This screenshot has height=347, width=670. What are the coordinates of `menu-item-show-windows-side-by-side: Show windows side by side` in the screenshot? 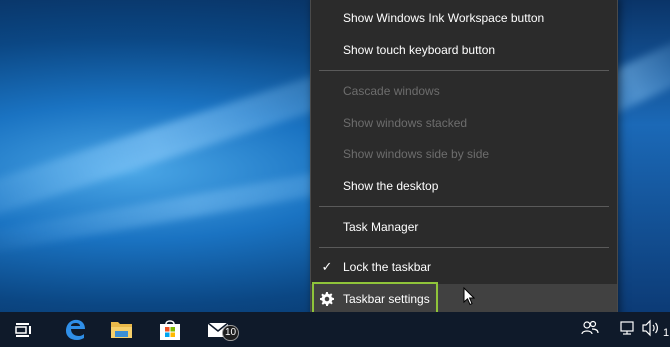 It's located at (464, 154).